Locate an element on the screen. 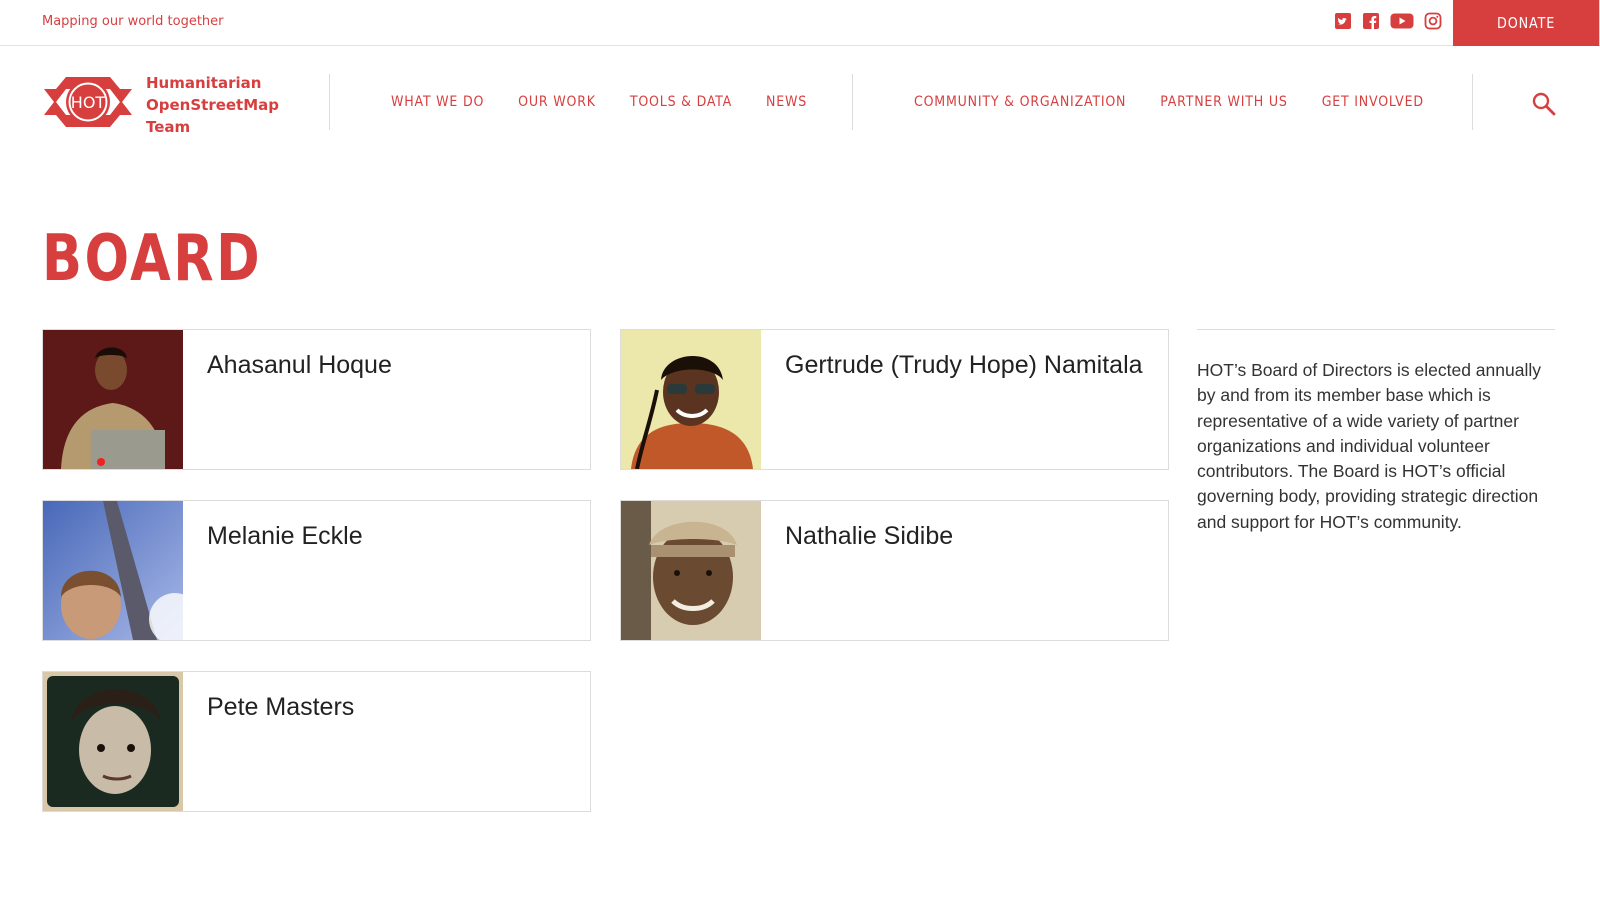  nav-item-news: NEWS is located at coordinates (786, 102).